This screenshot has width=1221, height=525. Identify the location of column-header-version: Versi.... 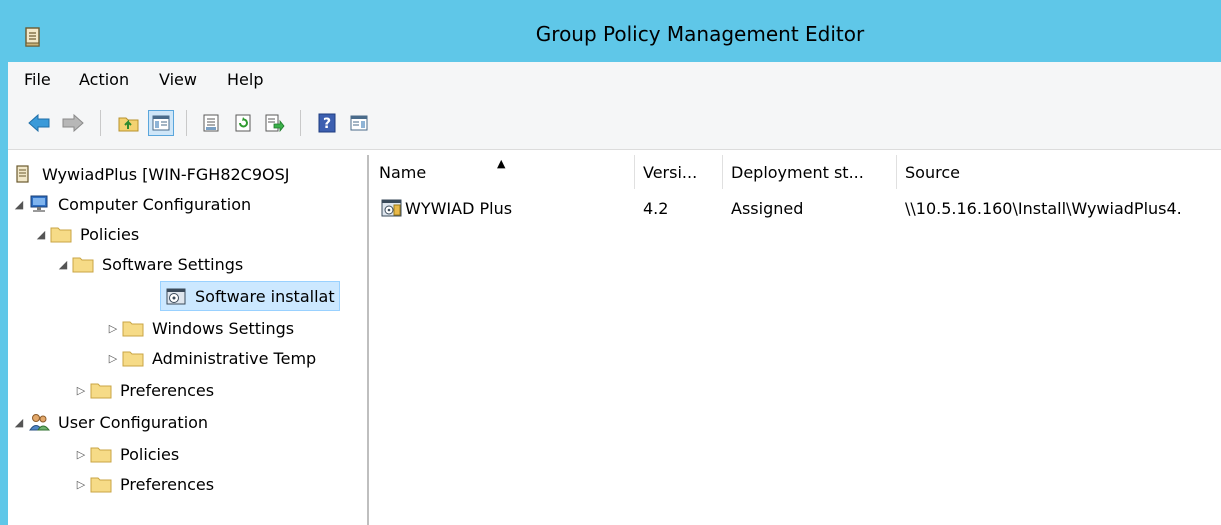
(679, 172).